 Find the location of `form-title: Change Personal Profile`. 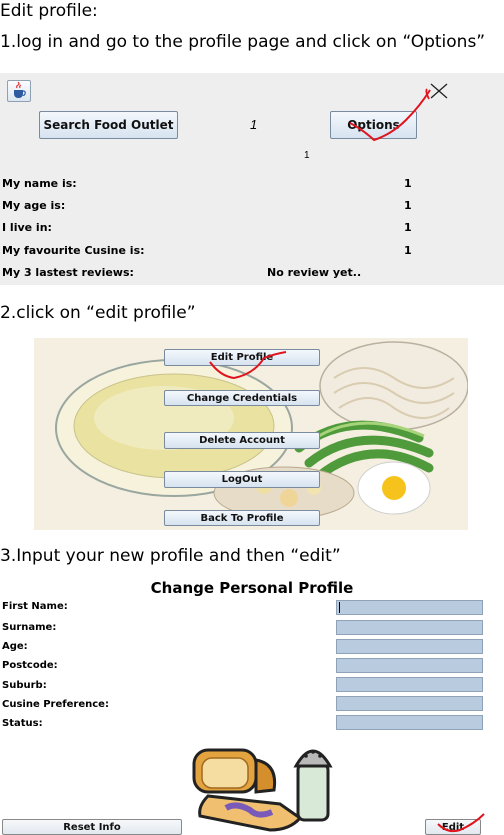

form-title: Change Personal Profile is located at coordinates (252, 588).